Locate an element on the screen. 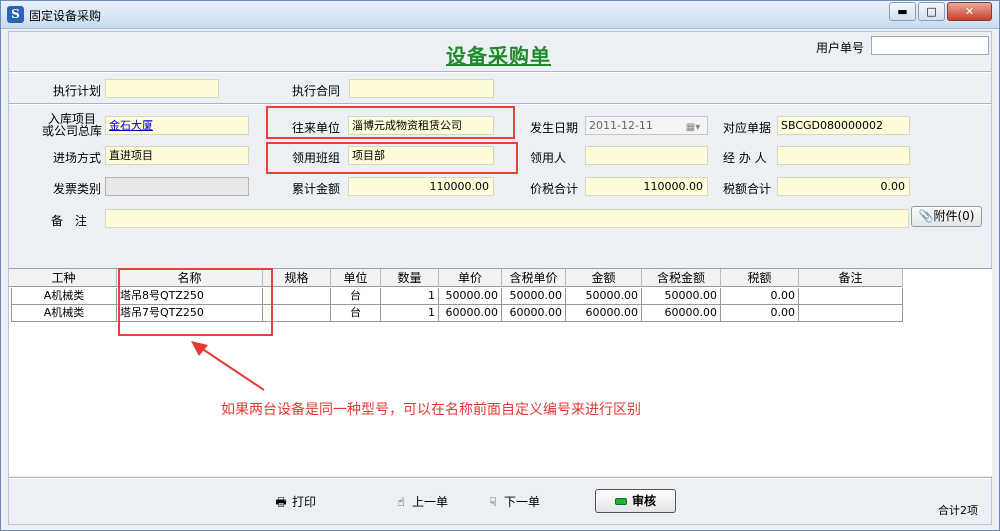 Image resolution: width=1000 pixels, height=531 pixels. col-header-remark: 备注 is located at coordinates (851, 278).